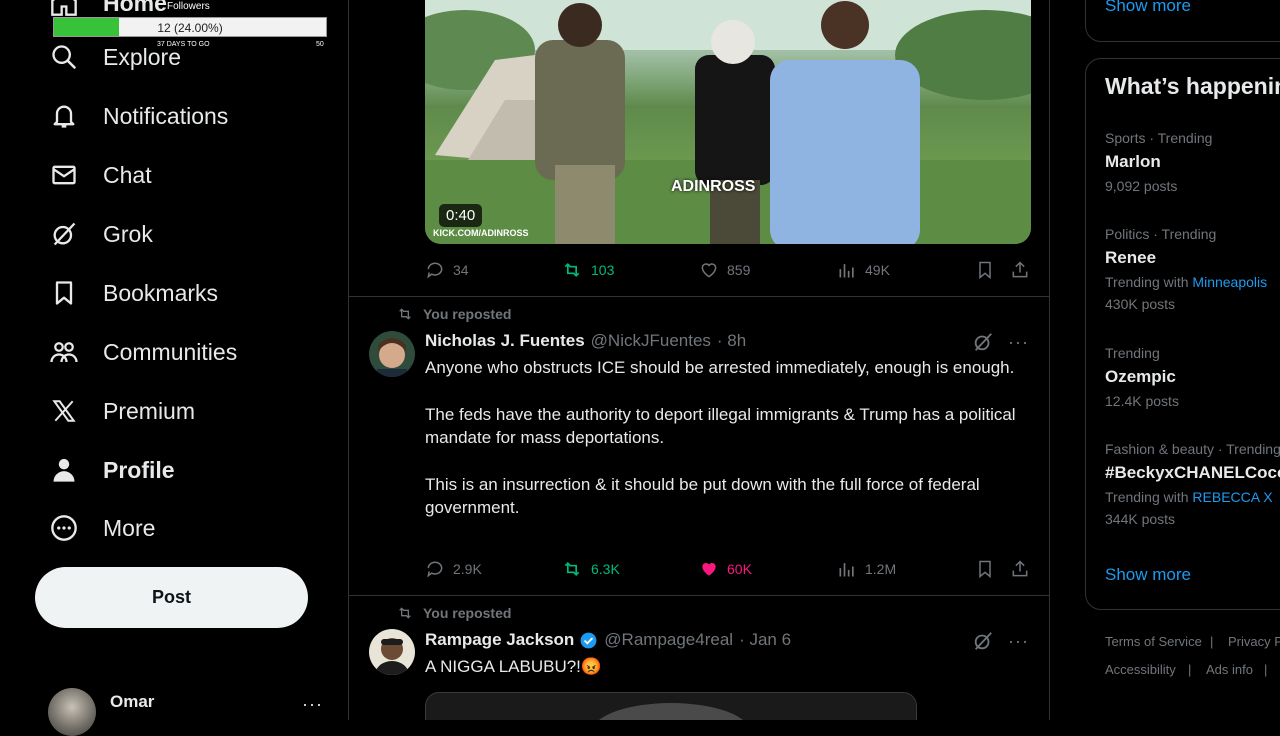  Describe the element at coordinates (1229, 282) in the screenshot. I see `trend-related-link: Minneapolis` at that location.